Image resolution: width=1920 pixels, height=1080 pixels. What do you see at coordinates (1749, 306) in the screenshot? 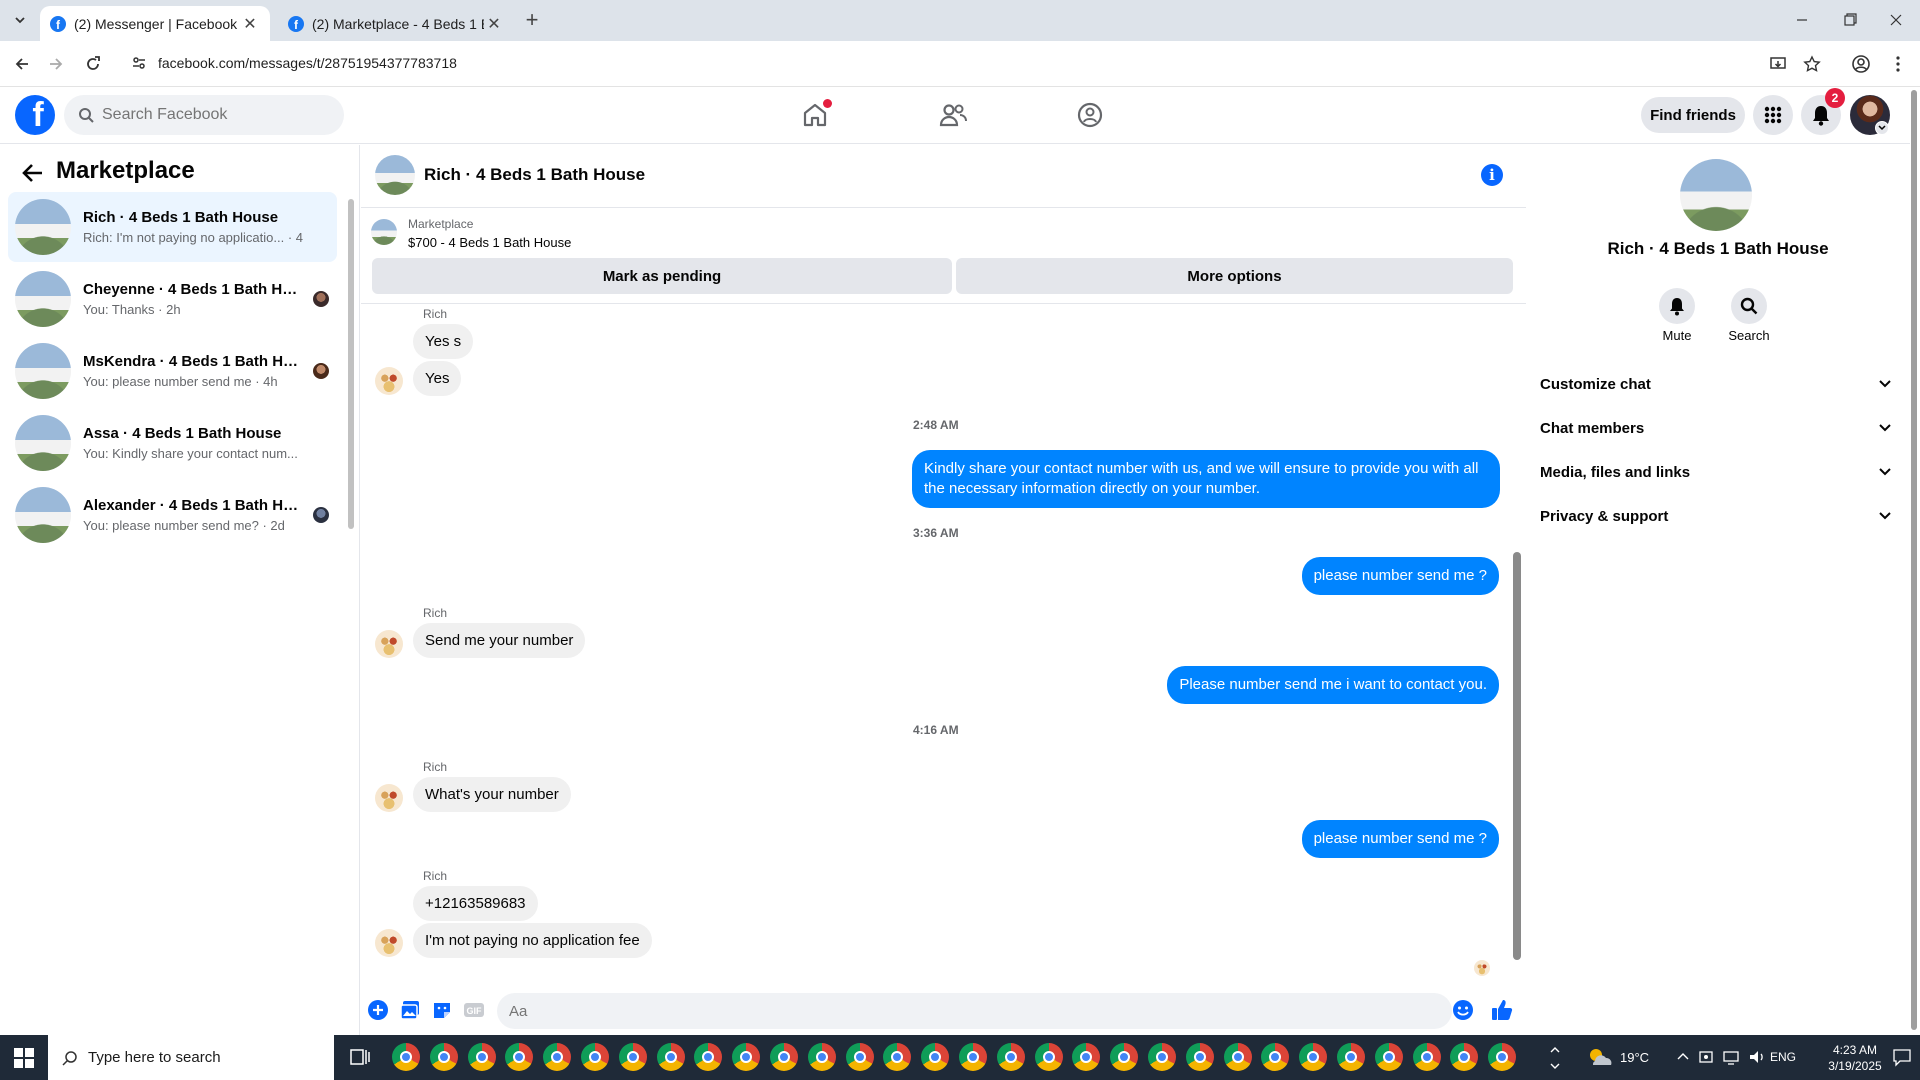
I see `search-conversation-icon` at bounding box center [1749, 306].